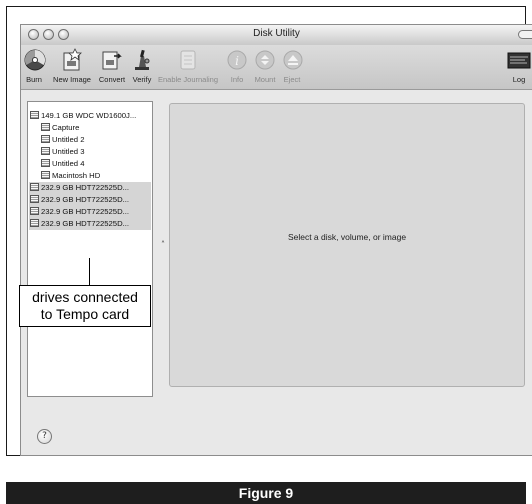 Image resolution: width=532 pixels, height=504 pixels. I want to click on volume-item: Untitled 2, so click(62, 140).